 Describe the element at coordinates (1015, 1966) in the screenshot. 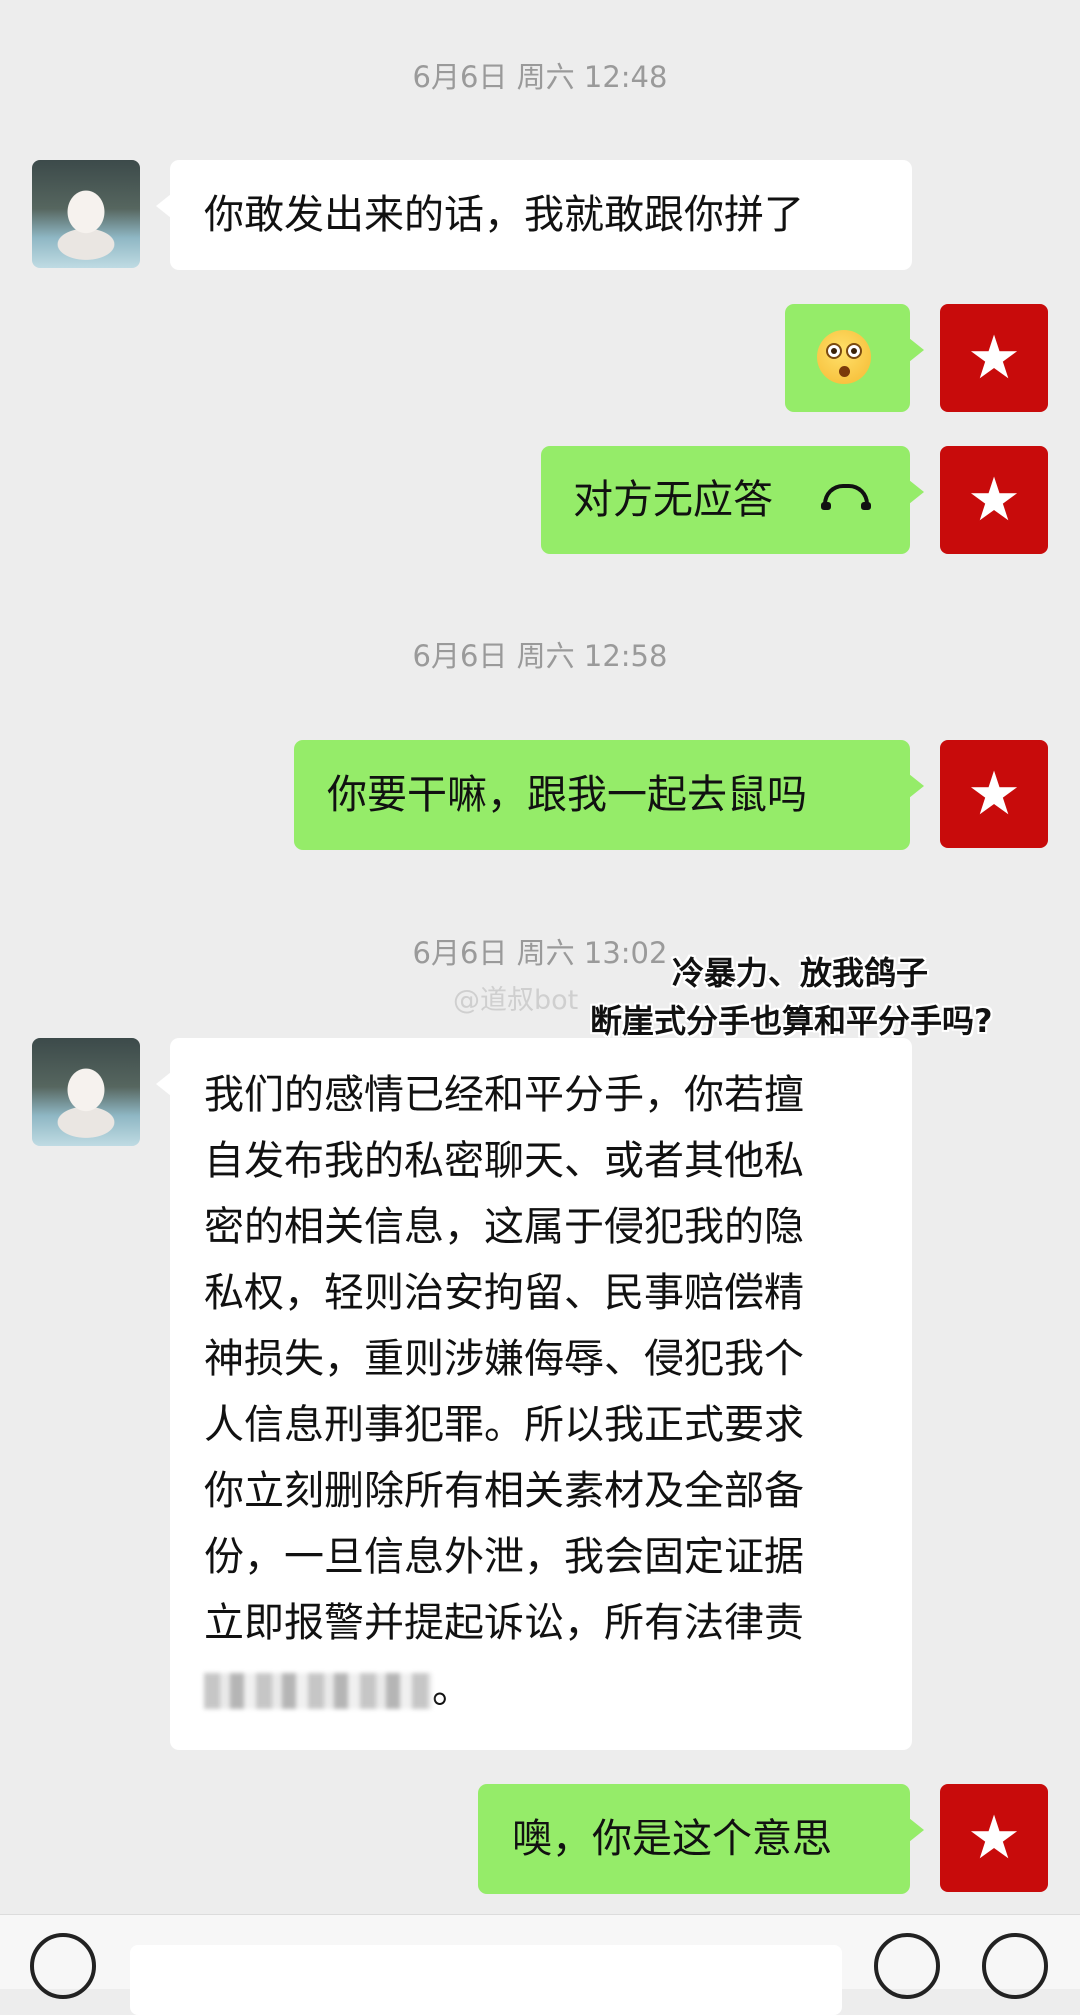

I see `add-more-icon` at that location.